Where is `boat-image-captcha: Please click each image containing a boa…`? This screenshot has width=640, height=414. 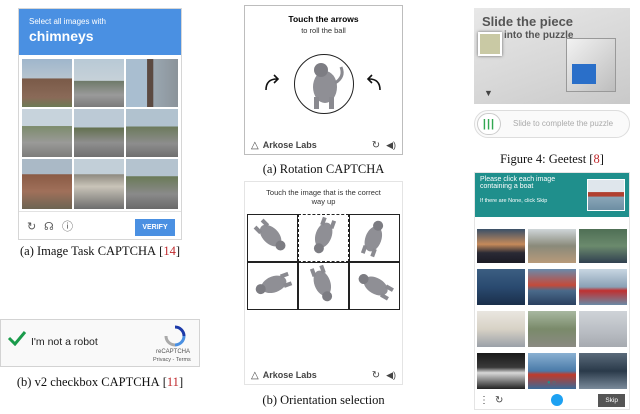 boat-image-captcha: Please click each image containing a boa… is located at coordinates (552, 291).